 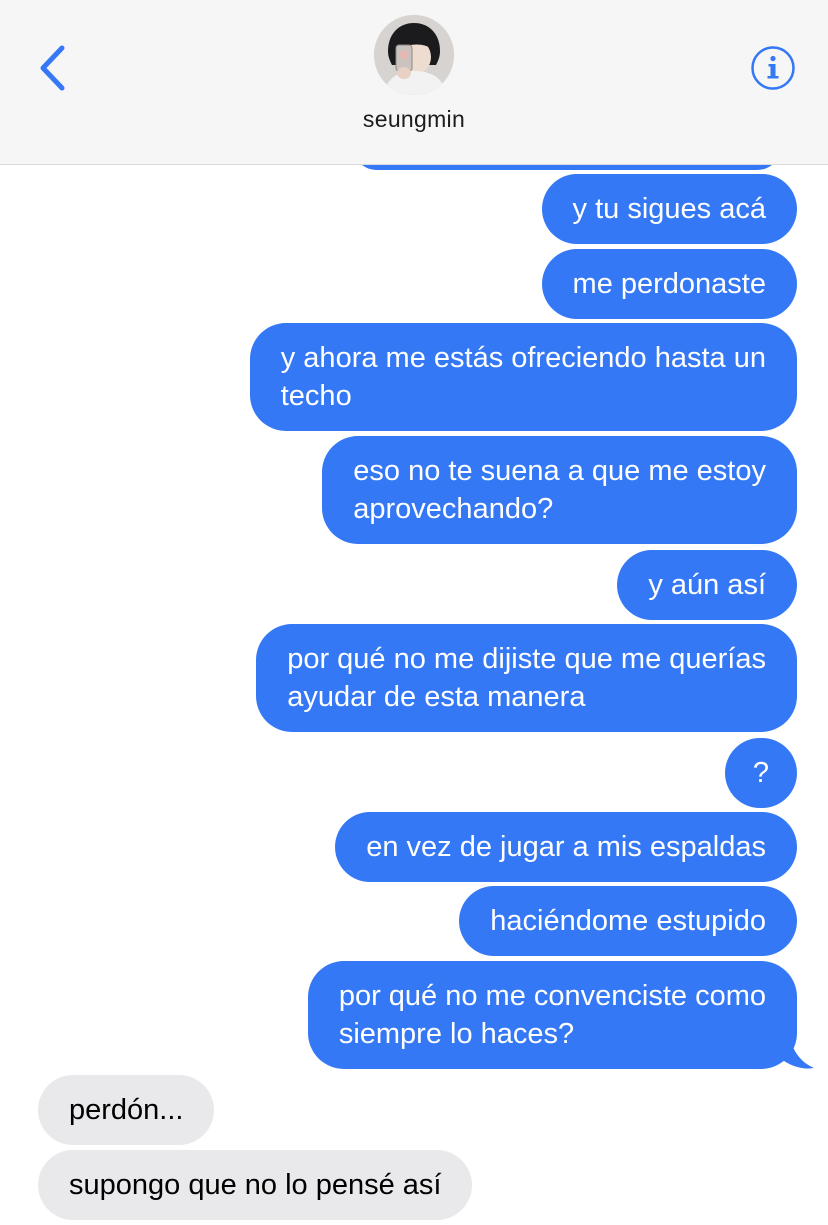 I want to click on message-text: ?, so click(x=760, y=773).